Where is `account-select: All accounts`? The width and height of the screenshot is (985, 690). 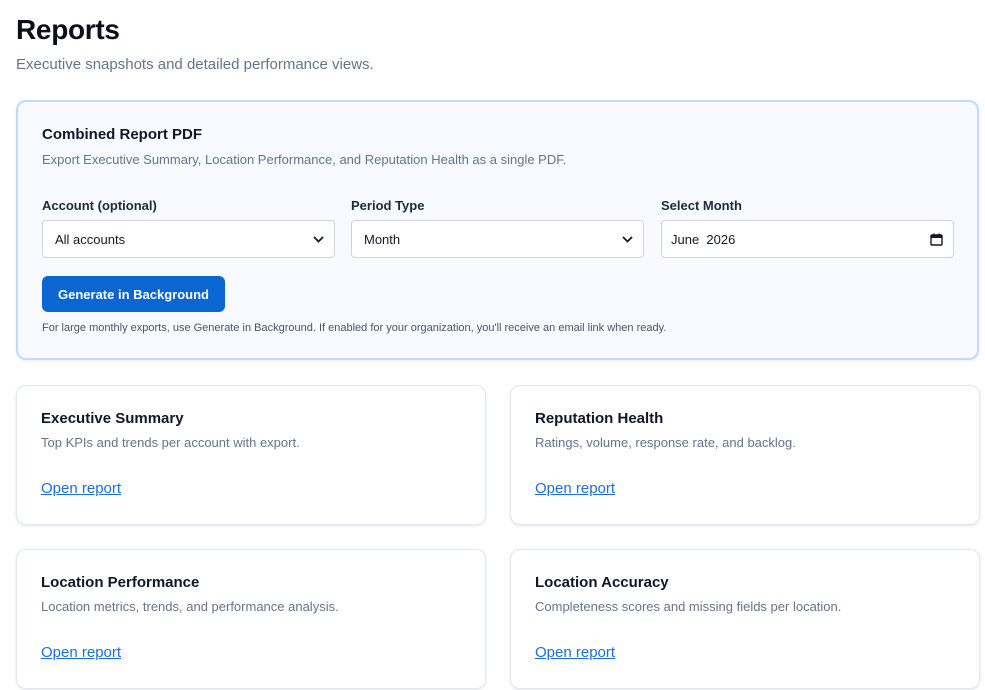 account-select: All accounts is located at coordinates (188, 239).